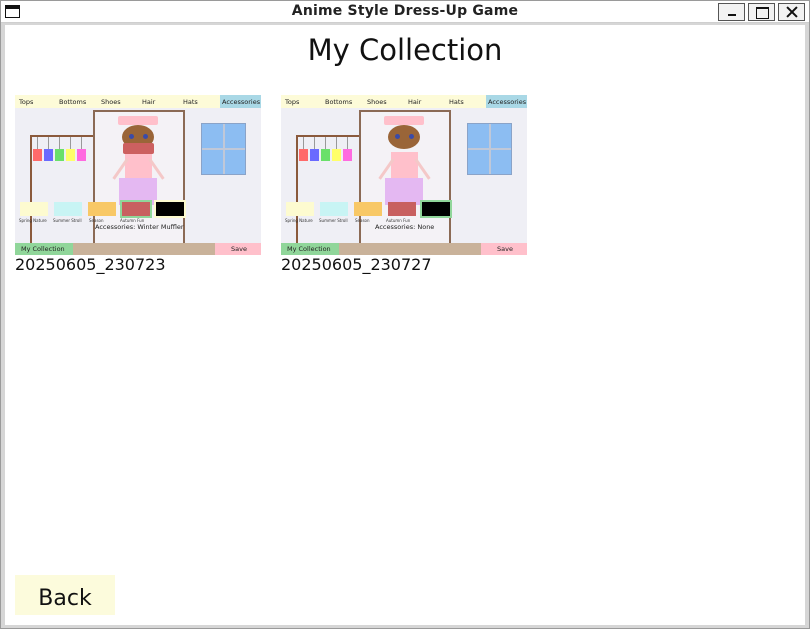  Describe the element at coordinates (761, 12) in the screenshot. I see `maximize-button` at that location.